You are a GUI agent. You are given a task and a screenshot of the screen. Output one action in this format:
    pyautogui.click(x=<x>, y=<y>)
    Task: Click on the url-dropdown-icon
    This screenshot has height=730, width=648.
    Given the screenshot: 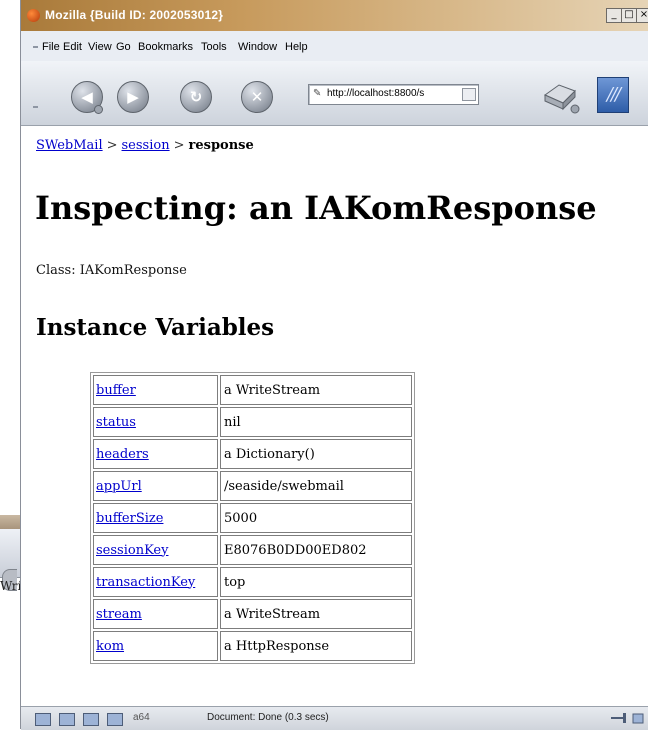 What is the action you would take?
    pyautogui.click(x=469, y=94)
    